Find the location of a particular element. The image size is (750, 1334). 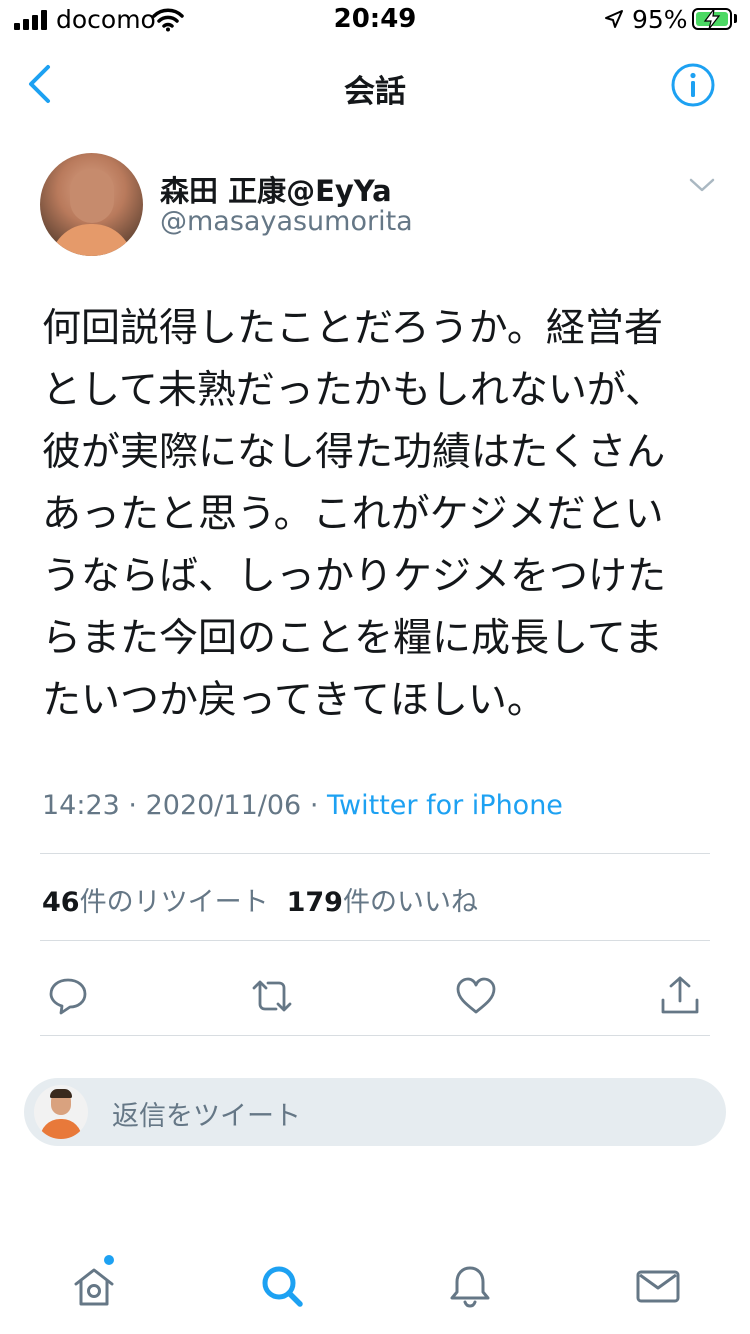

tweet-text-line: あったと思う。これがケジメだとい is located at coordinates (353, 514).